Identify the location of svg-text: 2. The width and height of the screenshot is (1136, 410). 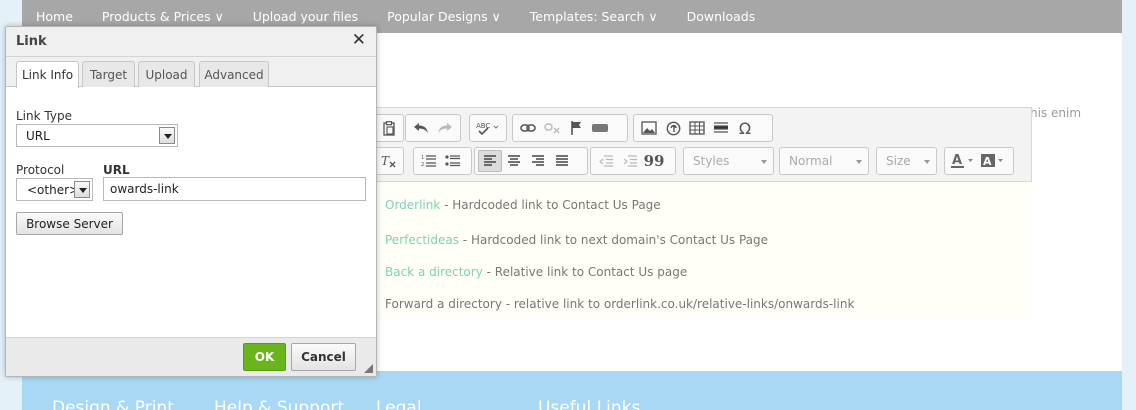
(422, 165).